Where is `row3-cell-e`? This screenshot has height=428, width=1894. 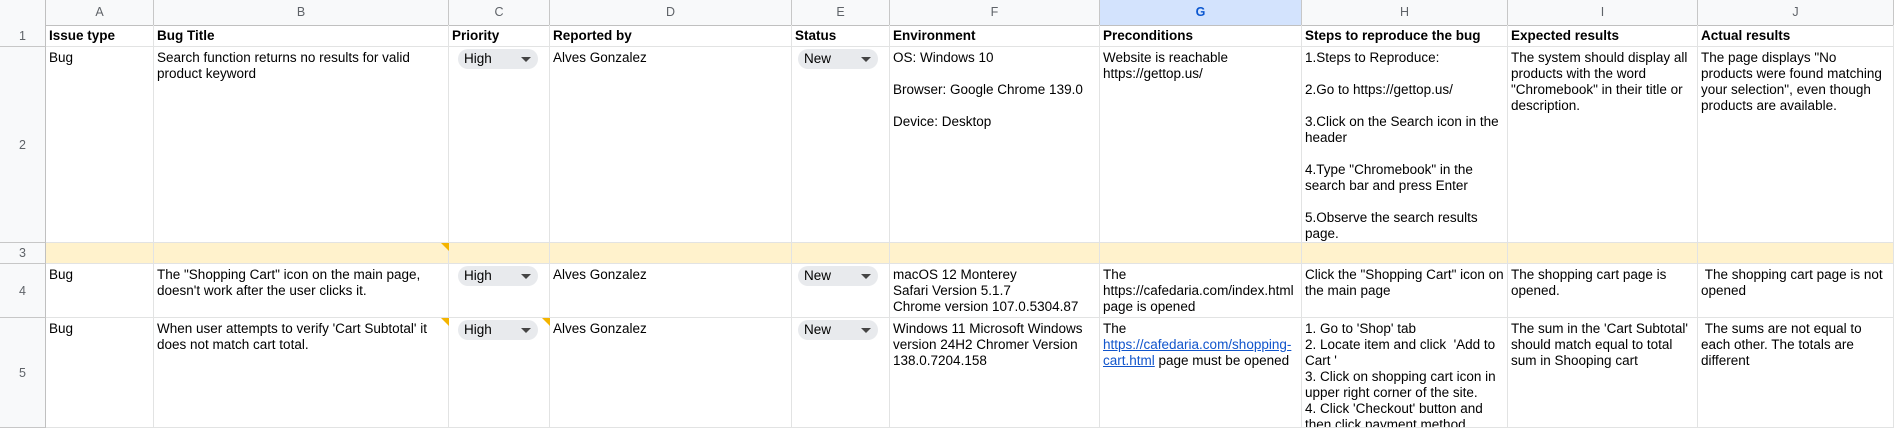
row3-cell-e is located at coordinates (841, 253).